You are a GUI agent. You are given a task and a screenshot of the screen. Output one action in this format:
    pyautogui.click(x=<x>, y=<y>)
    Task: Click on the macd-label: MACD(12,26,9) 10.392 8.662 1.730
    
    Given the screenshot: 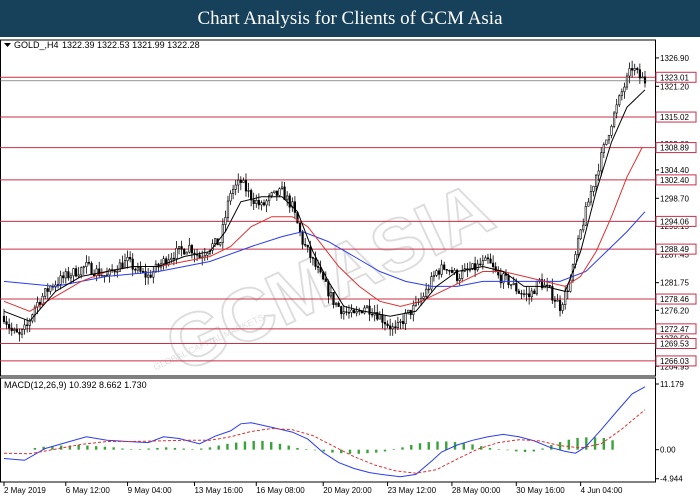 What is the action you would take?
    pyautogui.click(x=75, y=385)
    